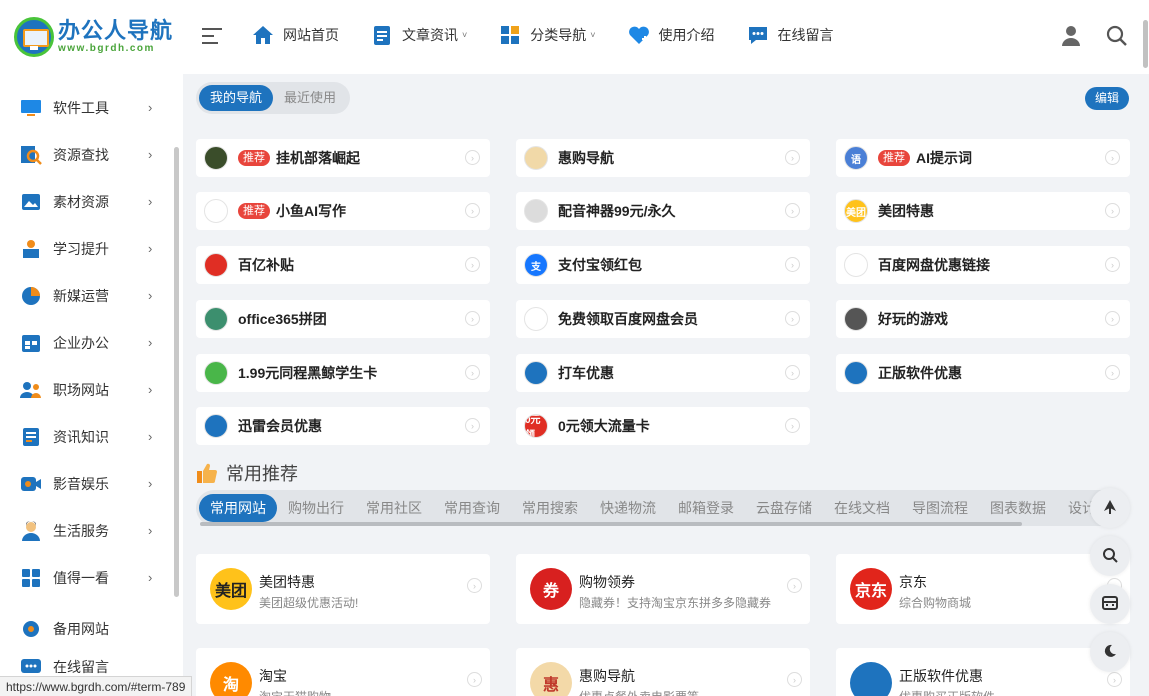 This screenshot has width=1149, height=696. What do you see at coordinates (628, 508) in the screenshot?
I see `category-tab: 快递物流` at bounding box center [628, 508].